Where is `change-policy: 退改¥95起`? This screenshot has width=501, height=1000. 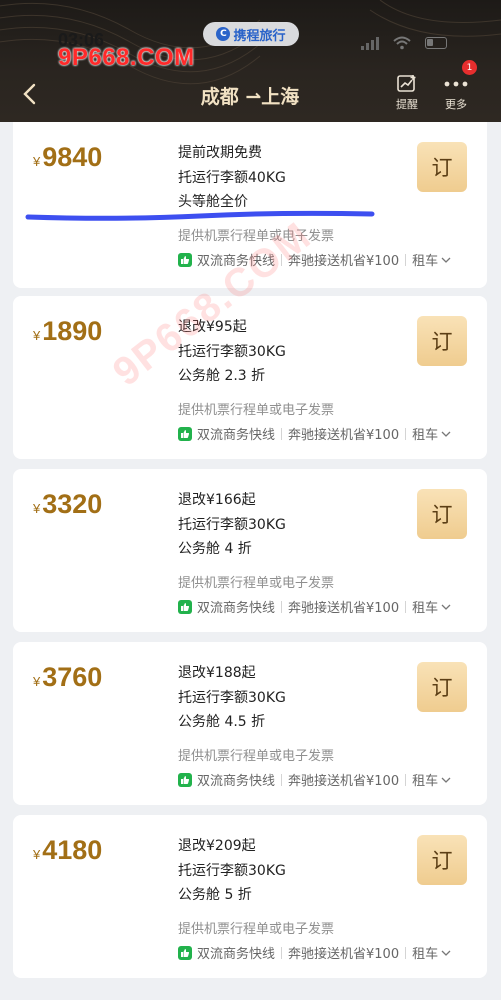
change-policy: 退改¥95起 is located at coordinates (212, 327).